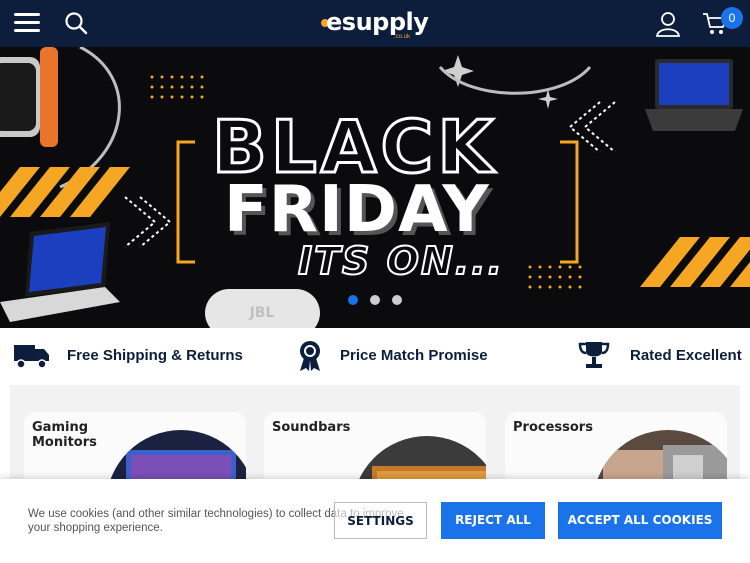  I want to click on search-icon, so click(76, 23).